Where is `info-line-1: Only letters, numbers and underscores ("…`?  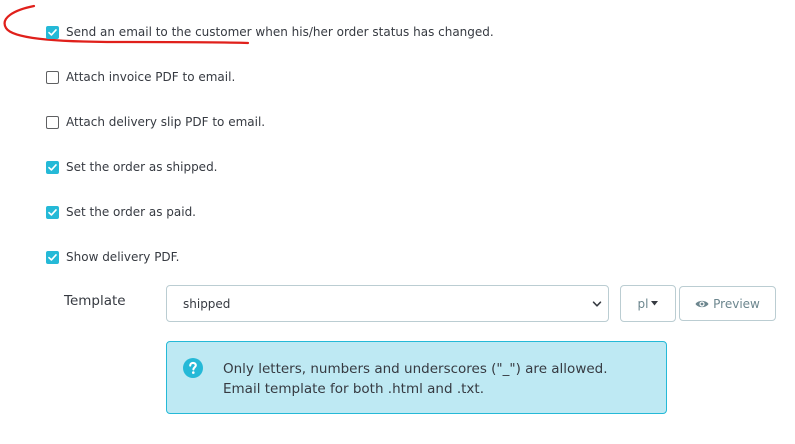
info-line-1: Only letters, numbers and underscores ("… is located at coordinates (415, 369).